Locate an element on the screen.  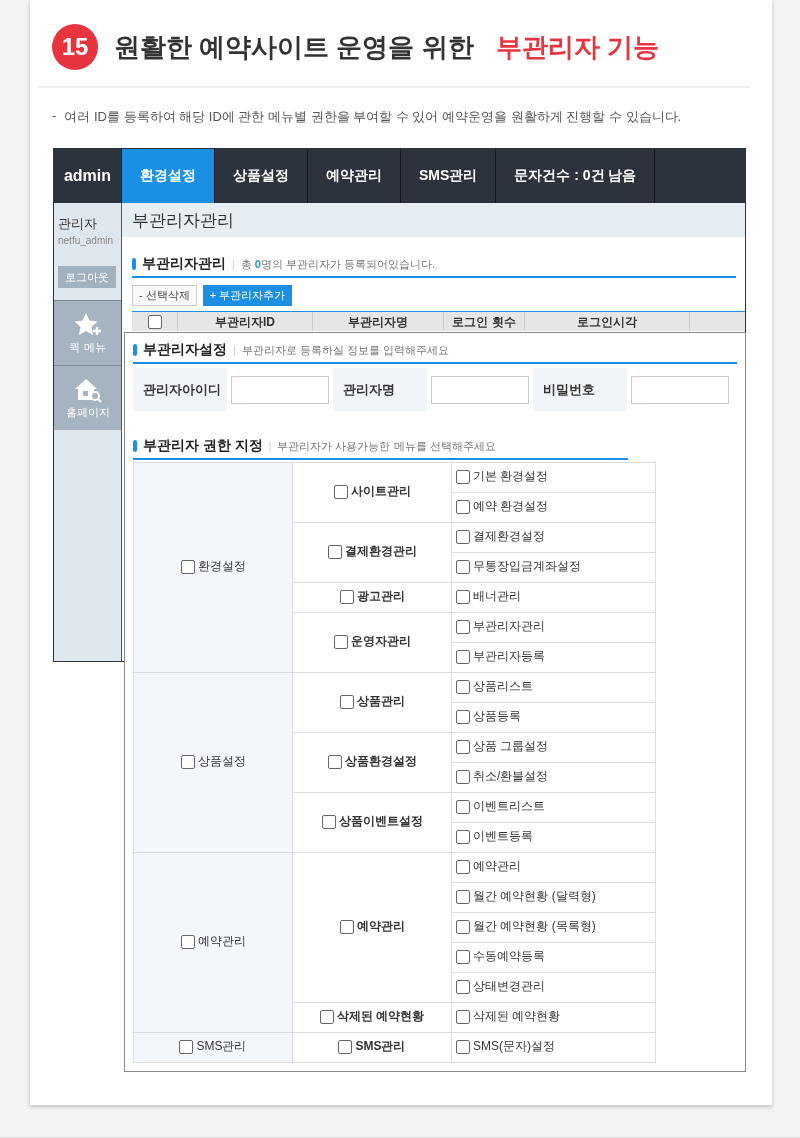
field-label: 관리자아이디 is located at coordinates (180, 389).